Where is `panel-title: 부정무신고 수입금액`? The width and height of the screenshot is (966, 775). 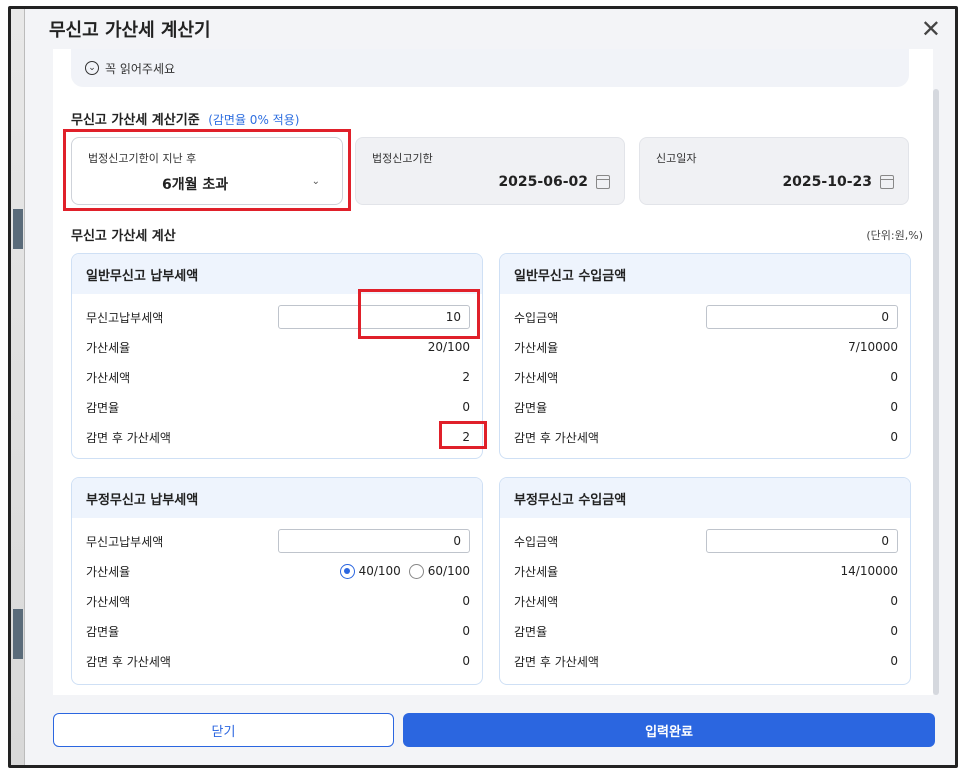 panel-title: 부정무신고 수입금액 is located at coordinates (705, 498).